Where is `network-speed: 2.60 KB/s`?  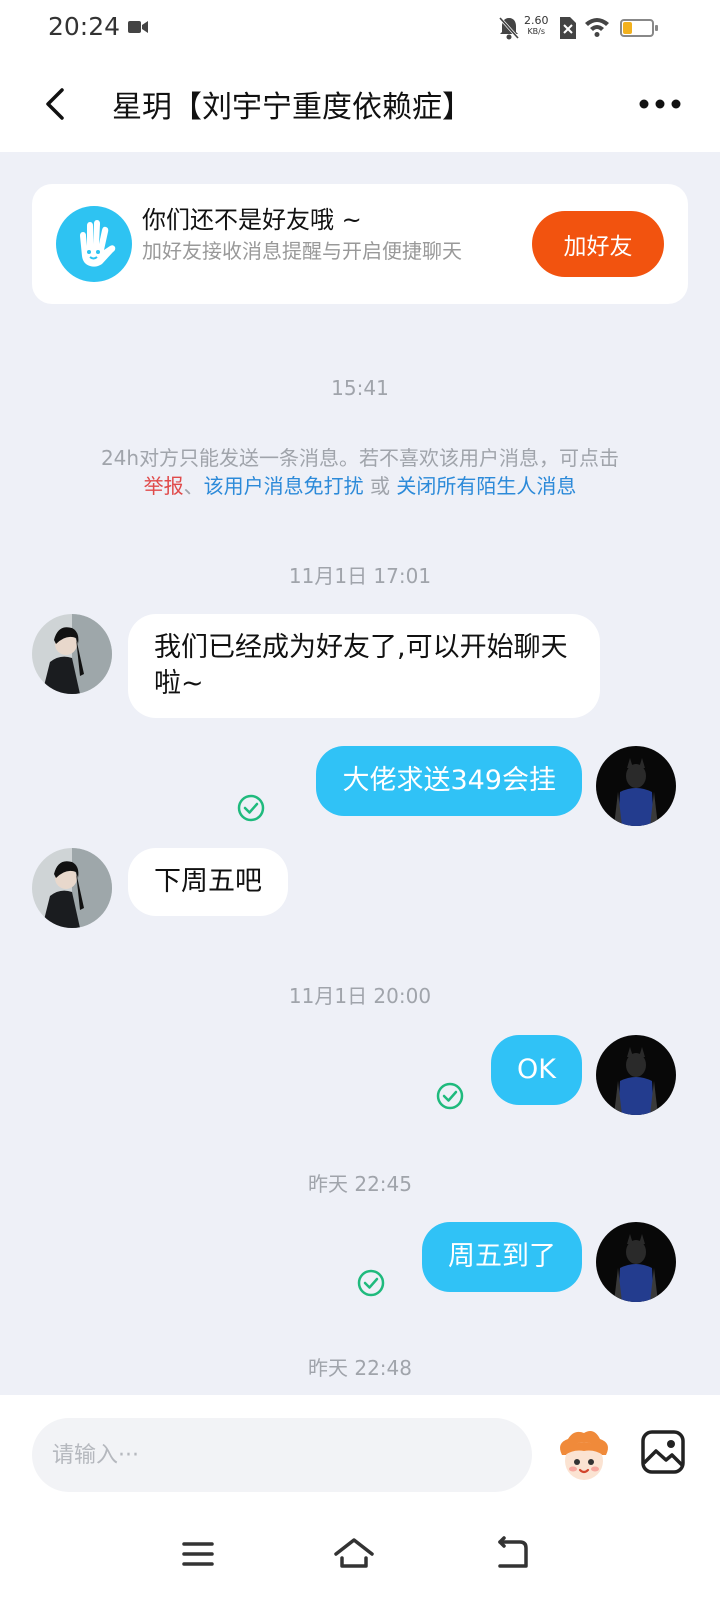 network-speed: 2.60 KB/s is located at coordinates (536, 25).